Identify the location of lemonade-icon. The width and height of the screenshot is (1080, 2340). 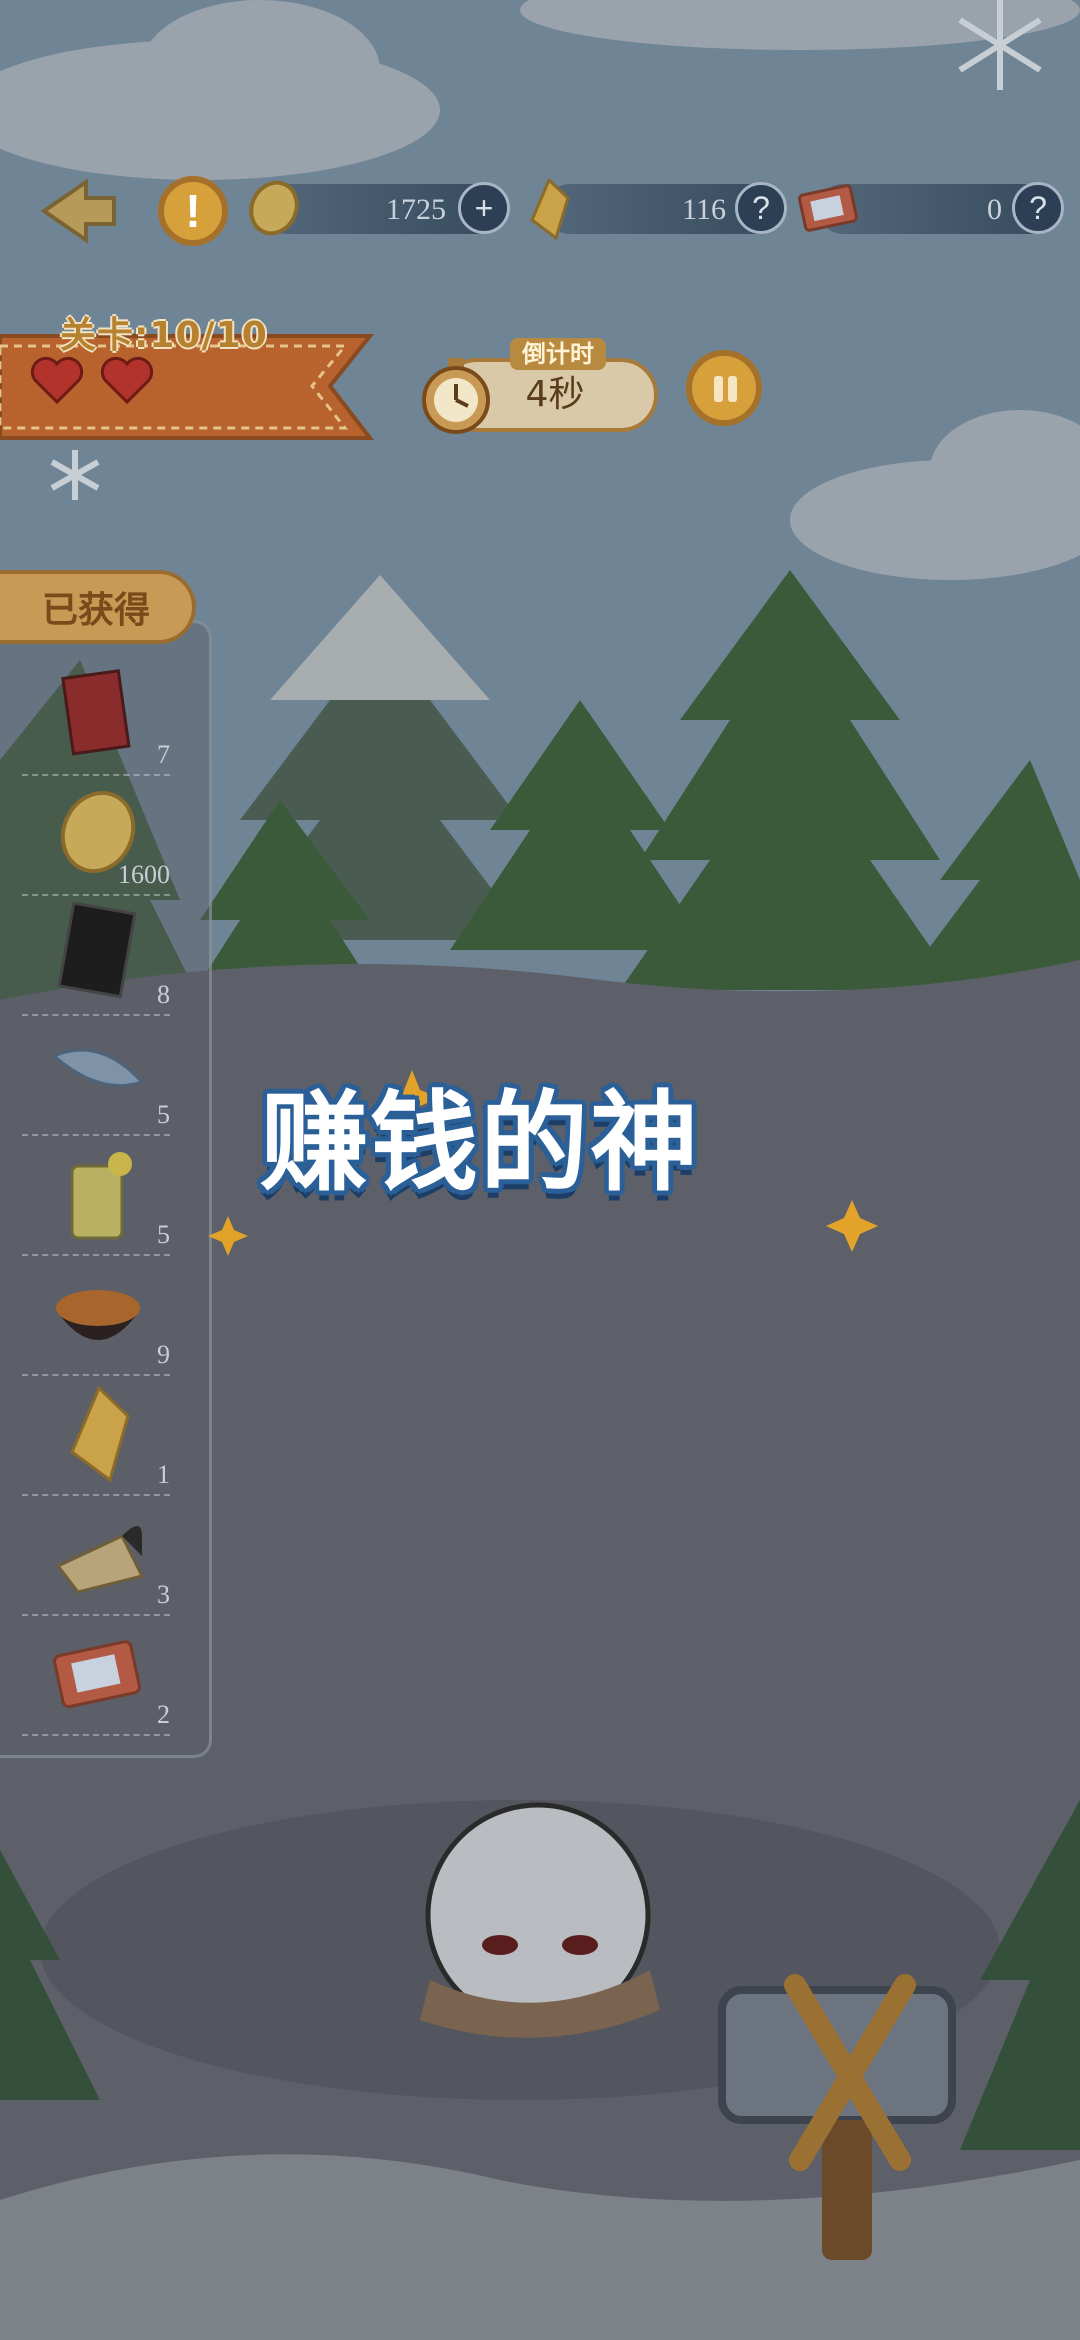
(101, 1196).